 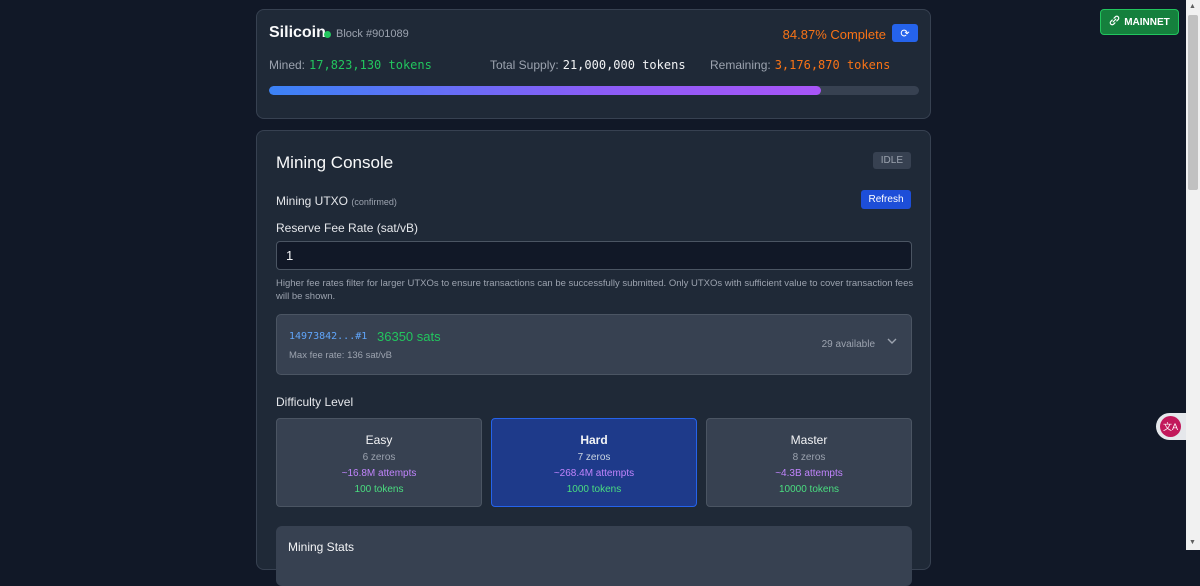 I want to click on difficulty-zeros: 7 zeros, so click(x=594, y=457).